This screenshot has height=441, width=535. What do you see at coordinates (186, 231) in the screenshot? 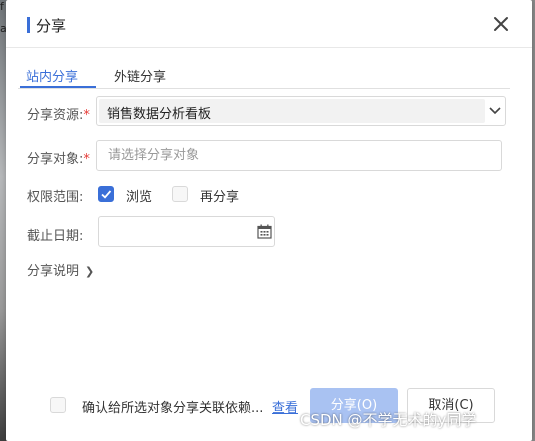
I see `deadline-date-picker` at bounding box center [186, 231].